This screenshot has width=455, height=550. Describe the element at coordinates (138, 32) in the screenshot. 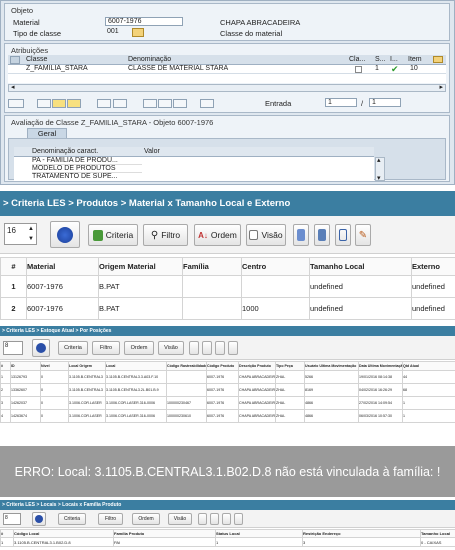

I see `class-help-icon` at that location.